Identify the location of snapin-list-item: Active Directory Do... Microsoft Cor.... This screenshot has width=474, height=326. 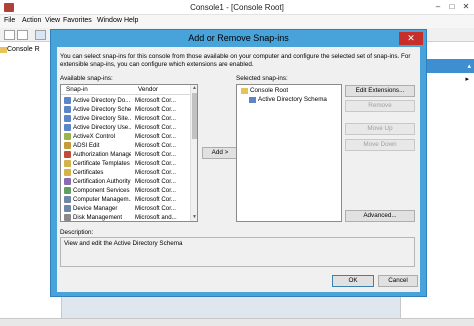
(125, 100).